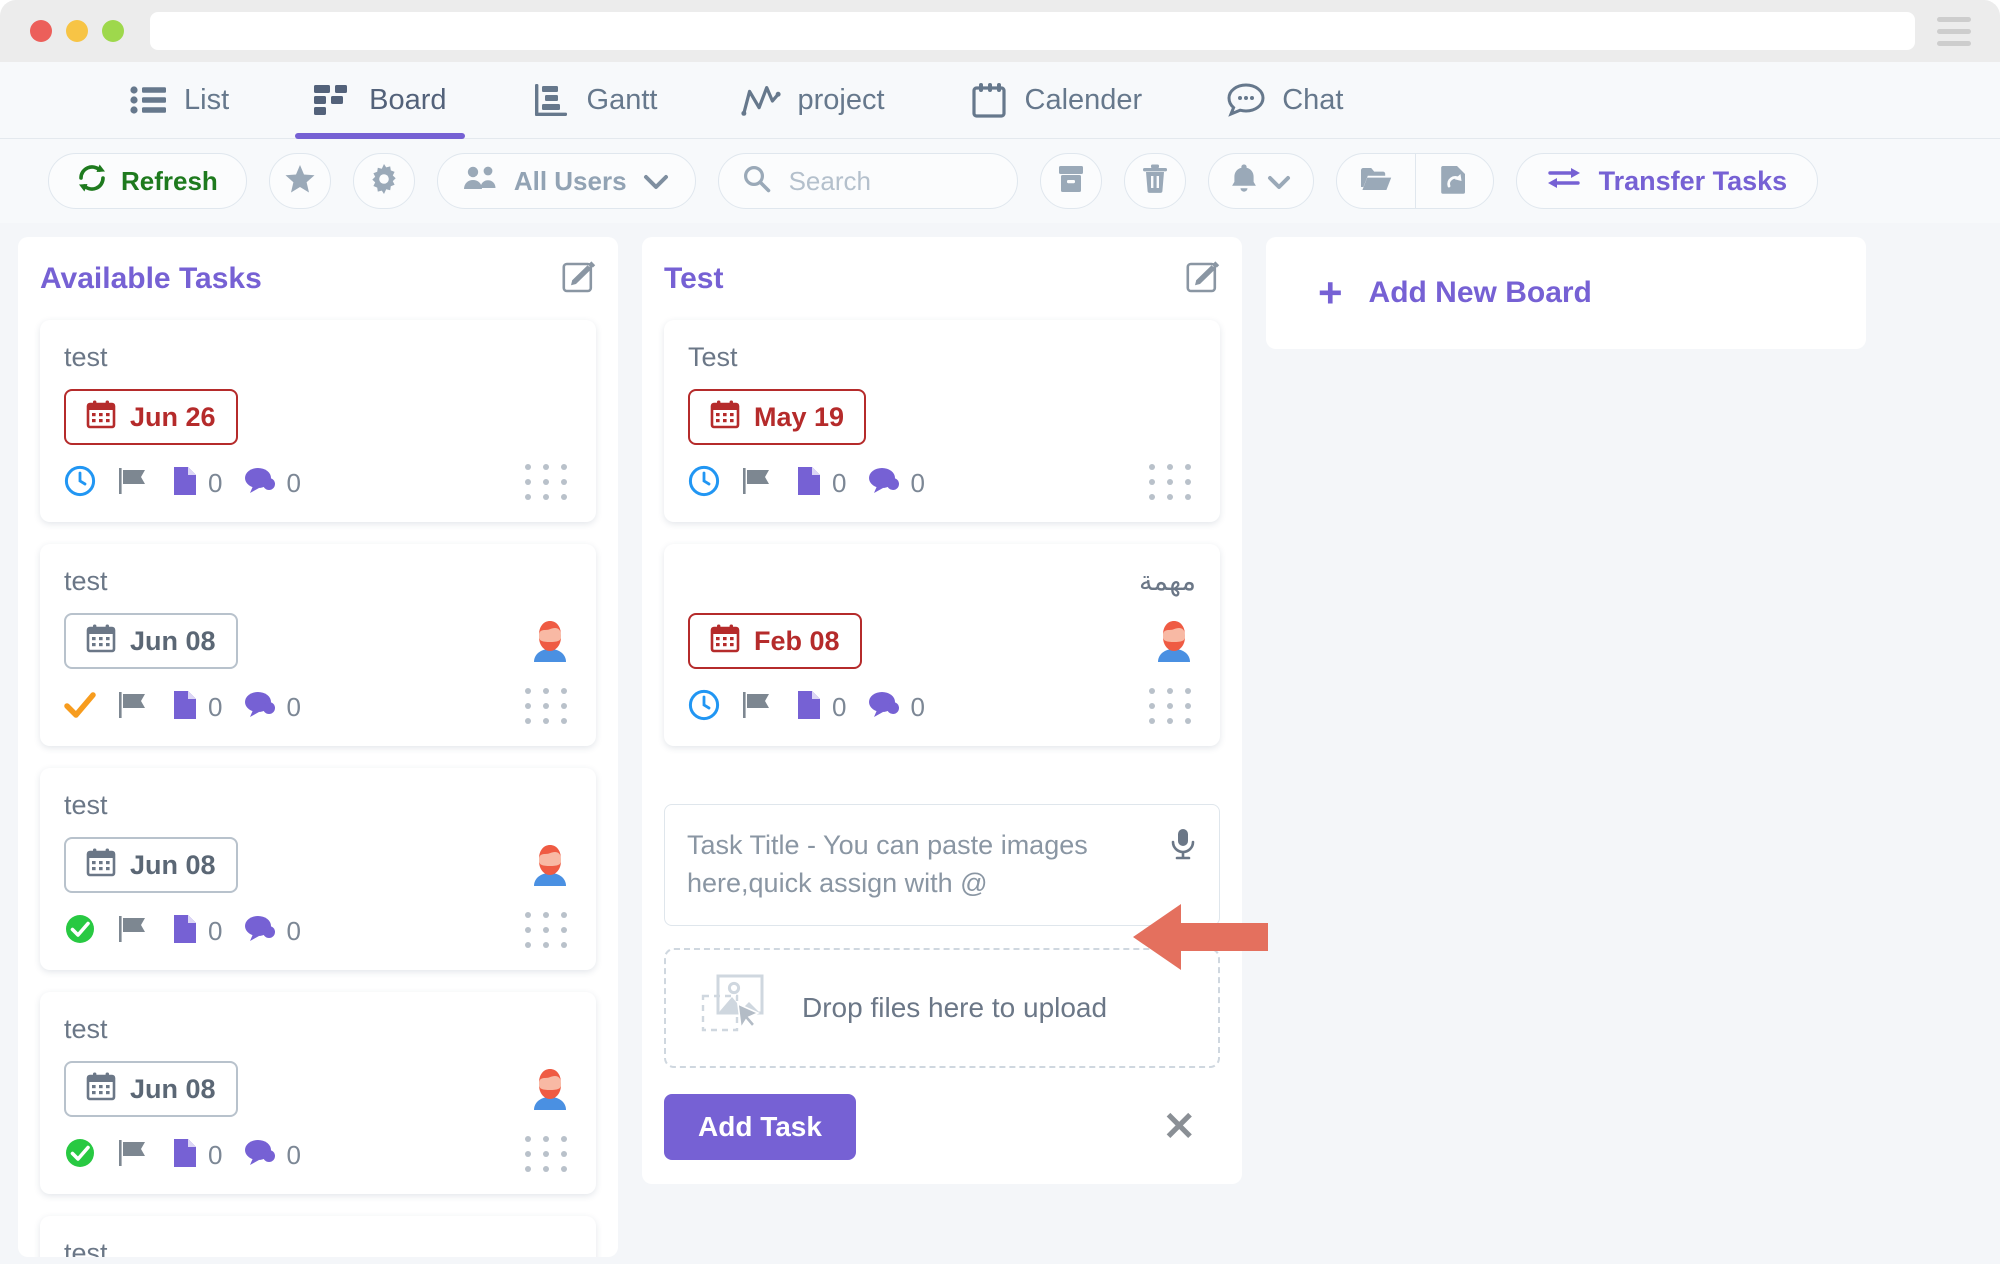 The width and height of the screenshot is (2000, 1264). Describe the element at coordinates (942, 1007) in the screenshot. I see `file-dropzone: Drop files here to upload` at that location.